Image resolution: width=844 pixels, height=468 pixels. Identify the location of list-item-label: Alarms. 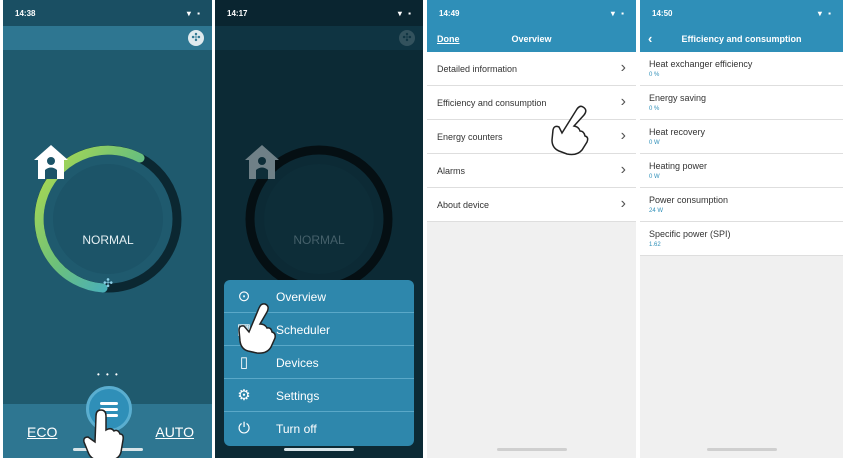
(451, 171).